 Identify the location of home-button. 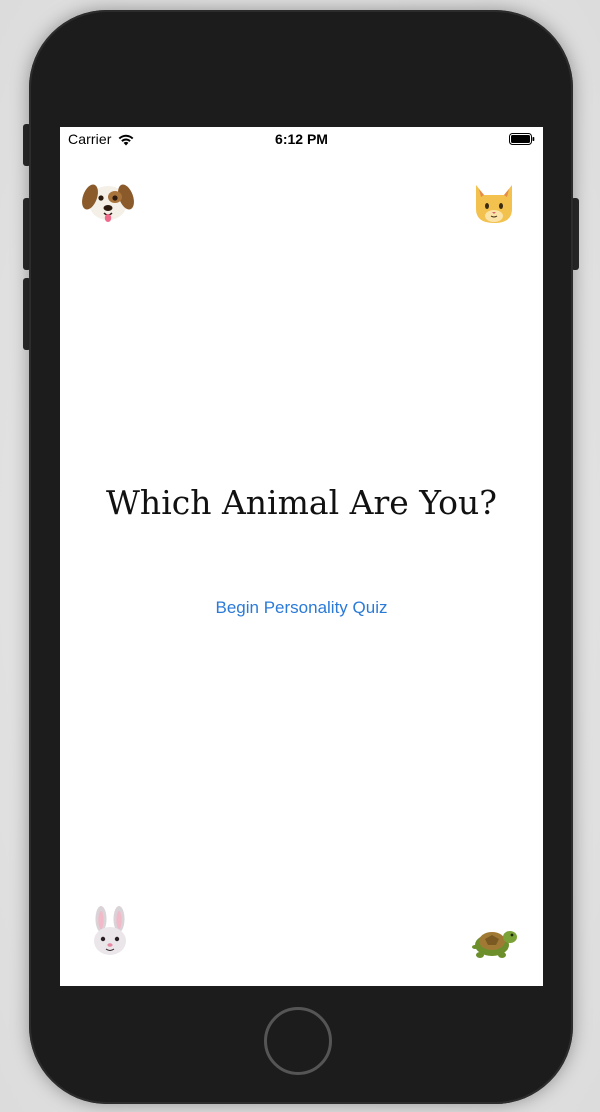
(298, 1041).